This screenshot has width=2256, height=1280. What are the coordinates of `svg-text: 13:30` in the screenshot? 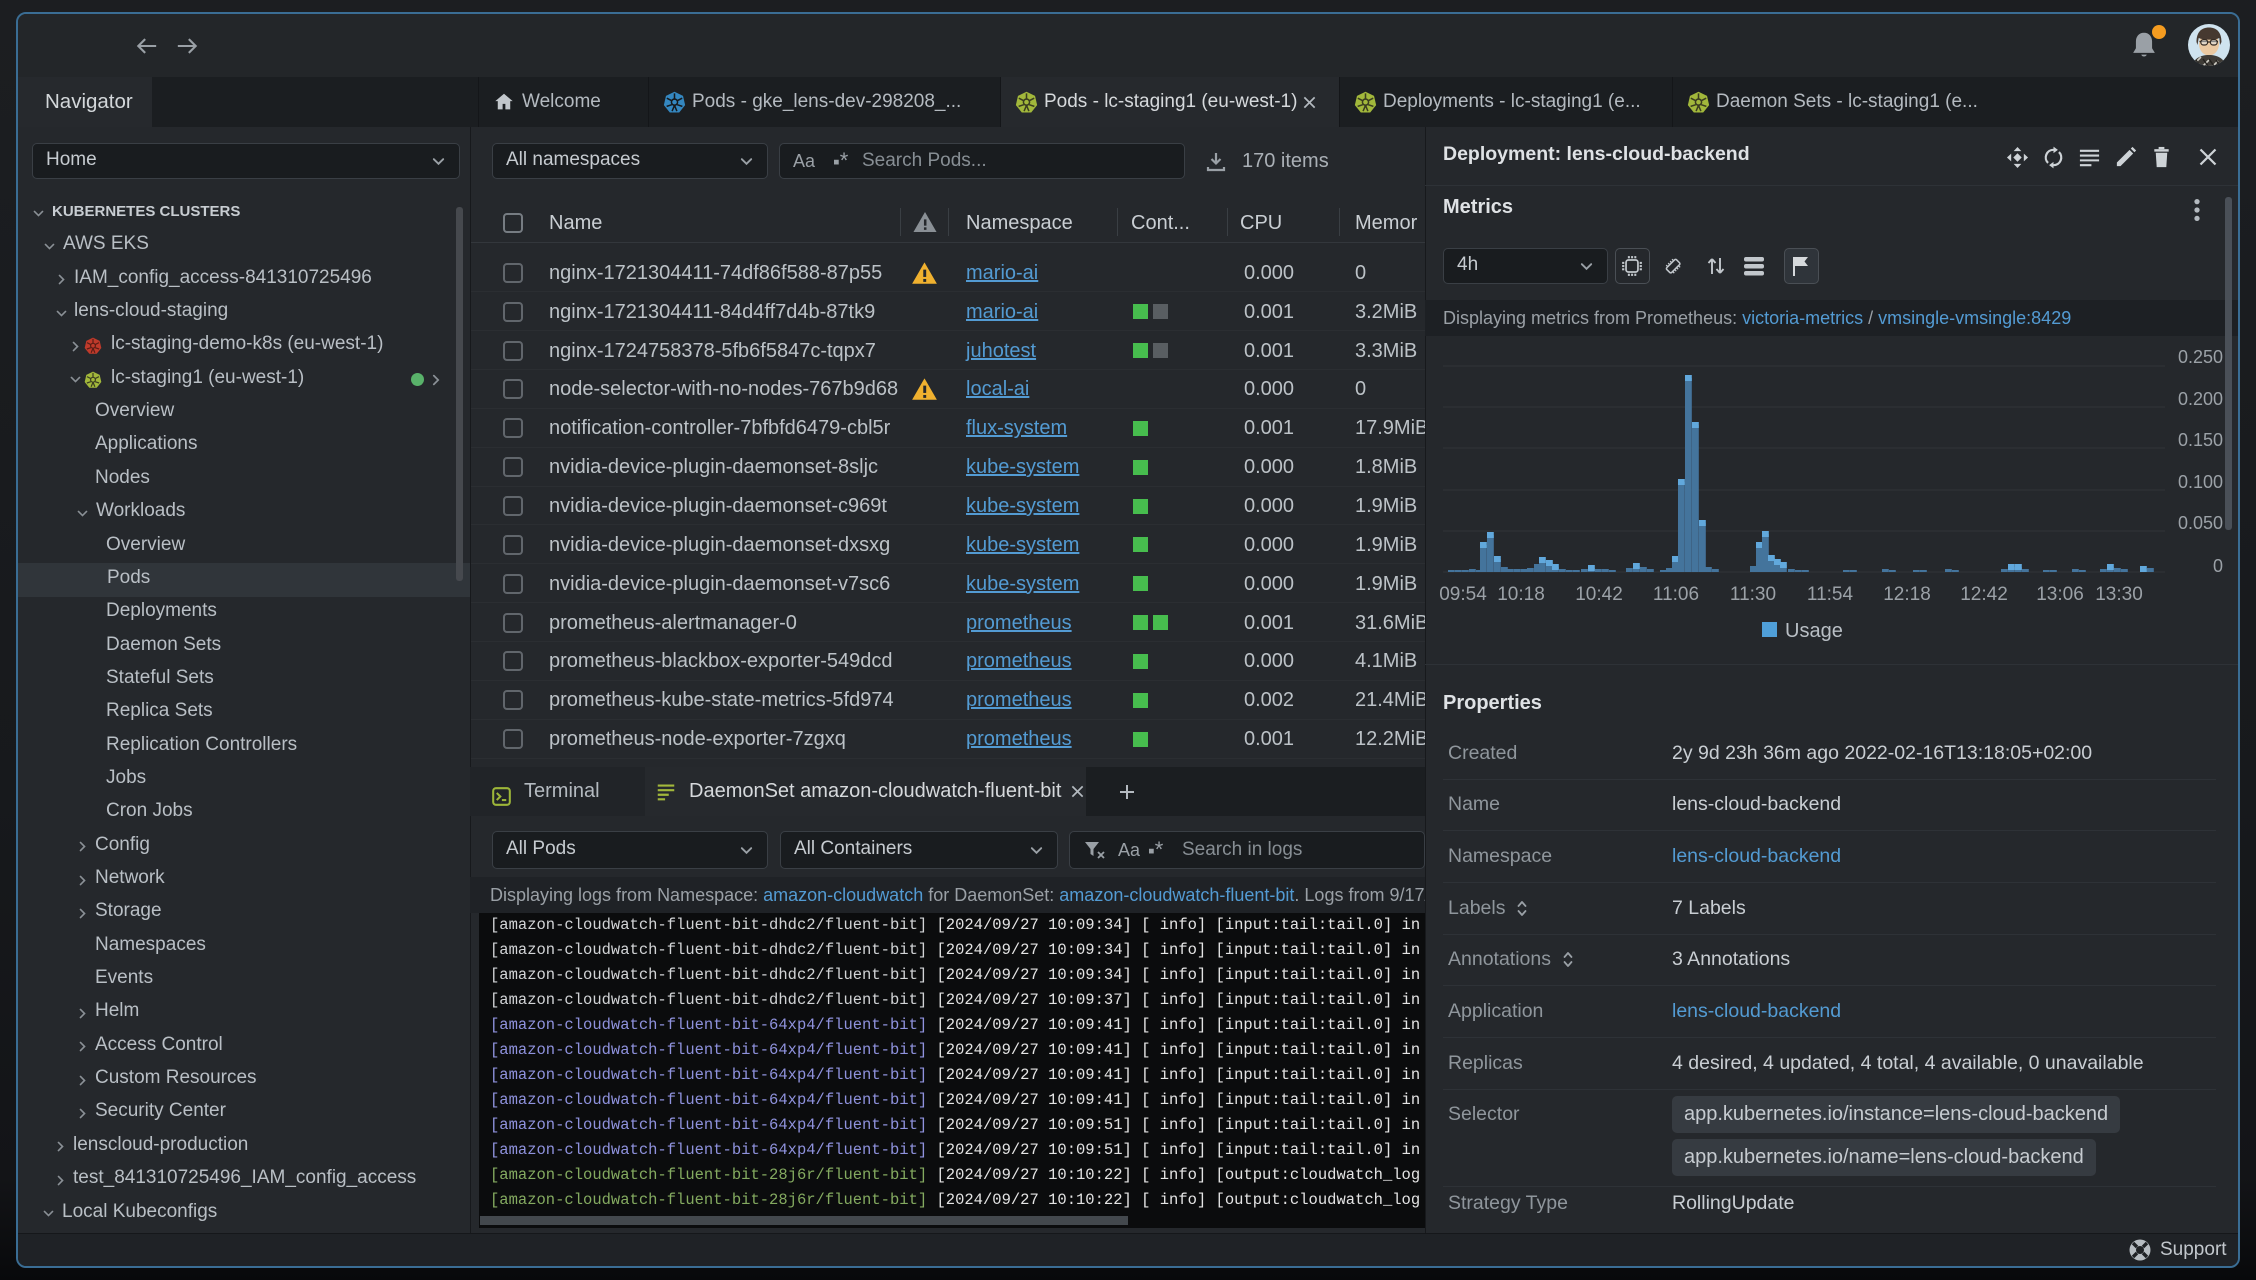 It's located at (2119, 594).